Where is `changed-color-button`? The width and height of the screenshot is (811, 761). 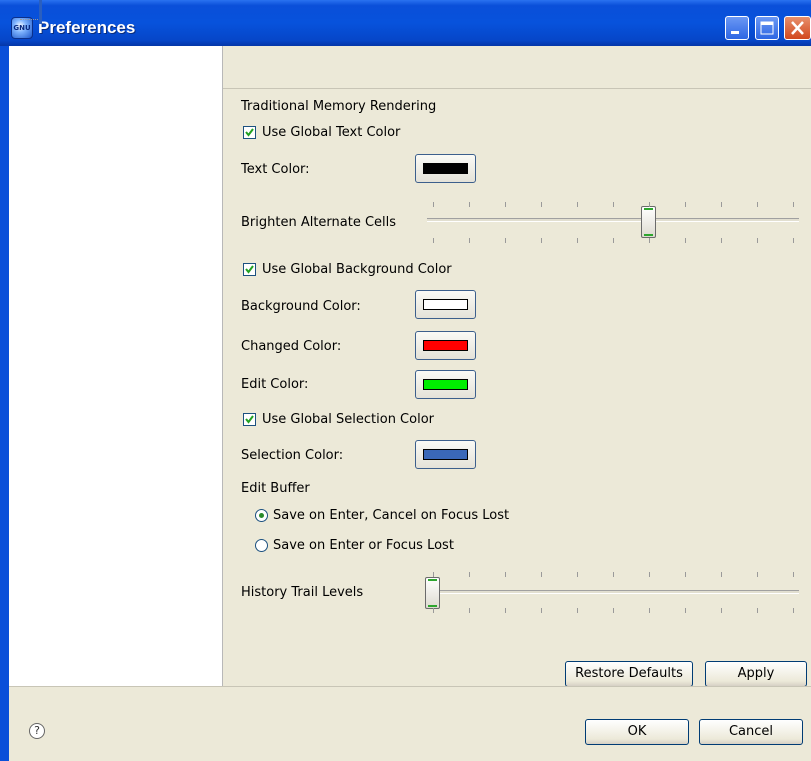
changed-color-button is located at coordinates (445, 345).